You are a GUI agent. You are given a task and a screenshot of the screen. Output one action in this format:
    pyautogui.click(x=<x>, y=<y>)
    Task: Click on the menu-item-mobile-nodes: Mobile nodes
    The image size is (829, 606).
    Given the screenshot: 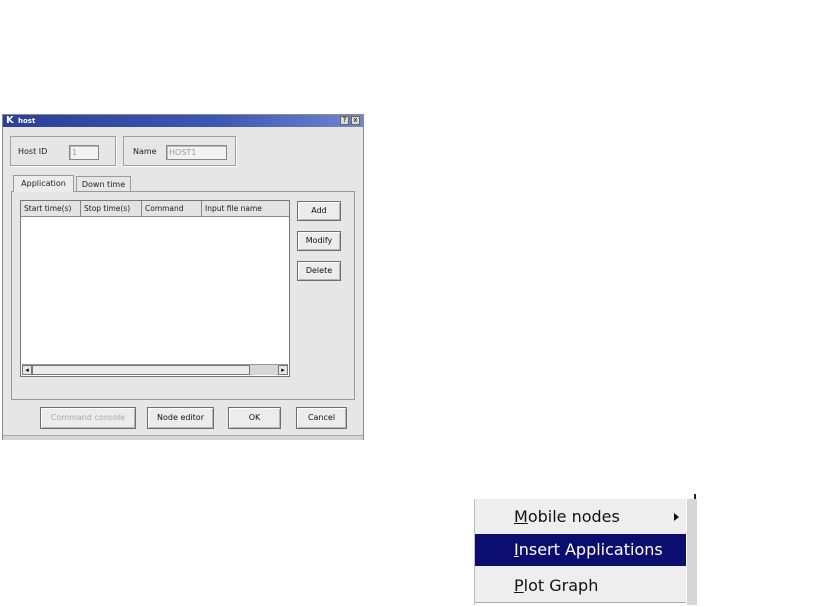 What is the action you would take?
    pyautogui.click(x=581, y=517)
    